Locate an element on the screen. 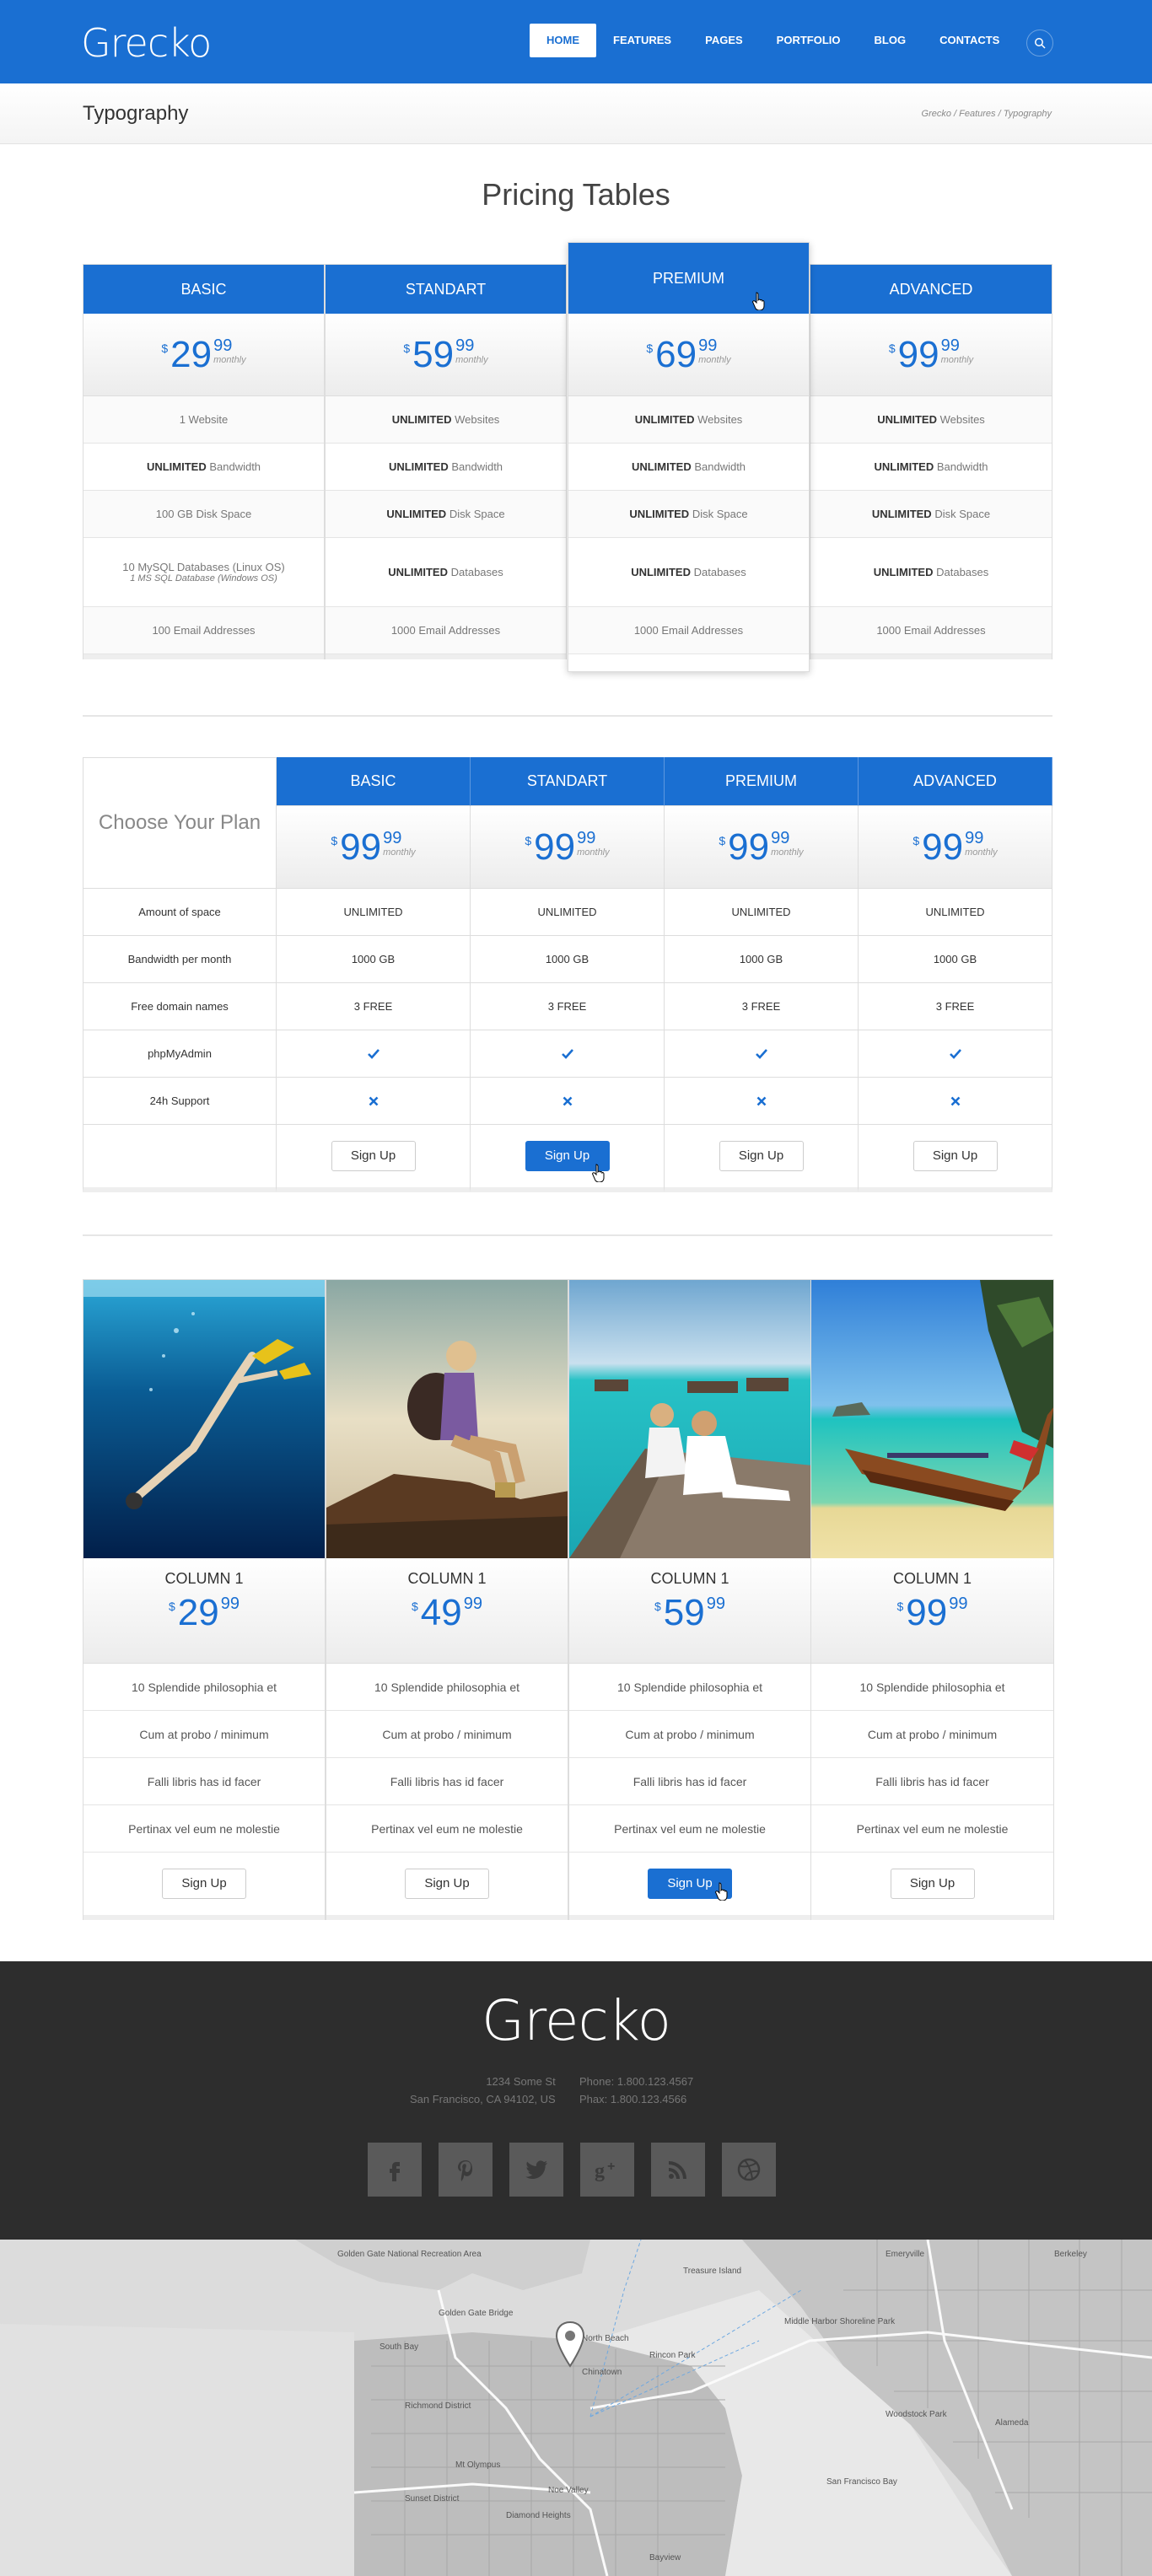 The image size is (1152, 2576). couple-photo is located at coordinates (689, 1419).